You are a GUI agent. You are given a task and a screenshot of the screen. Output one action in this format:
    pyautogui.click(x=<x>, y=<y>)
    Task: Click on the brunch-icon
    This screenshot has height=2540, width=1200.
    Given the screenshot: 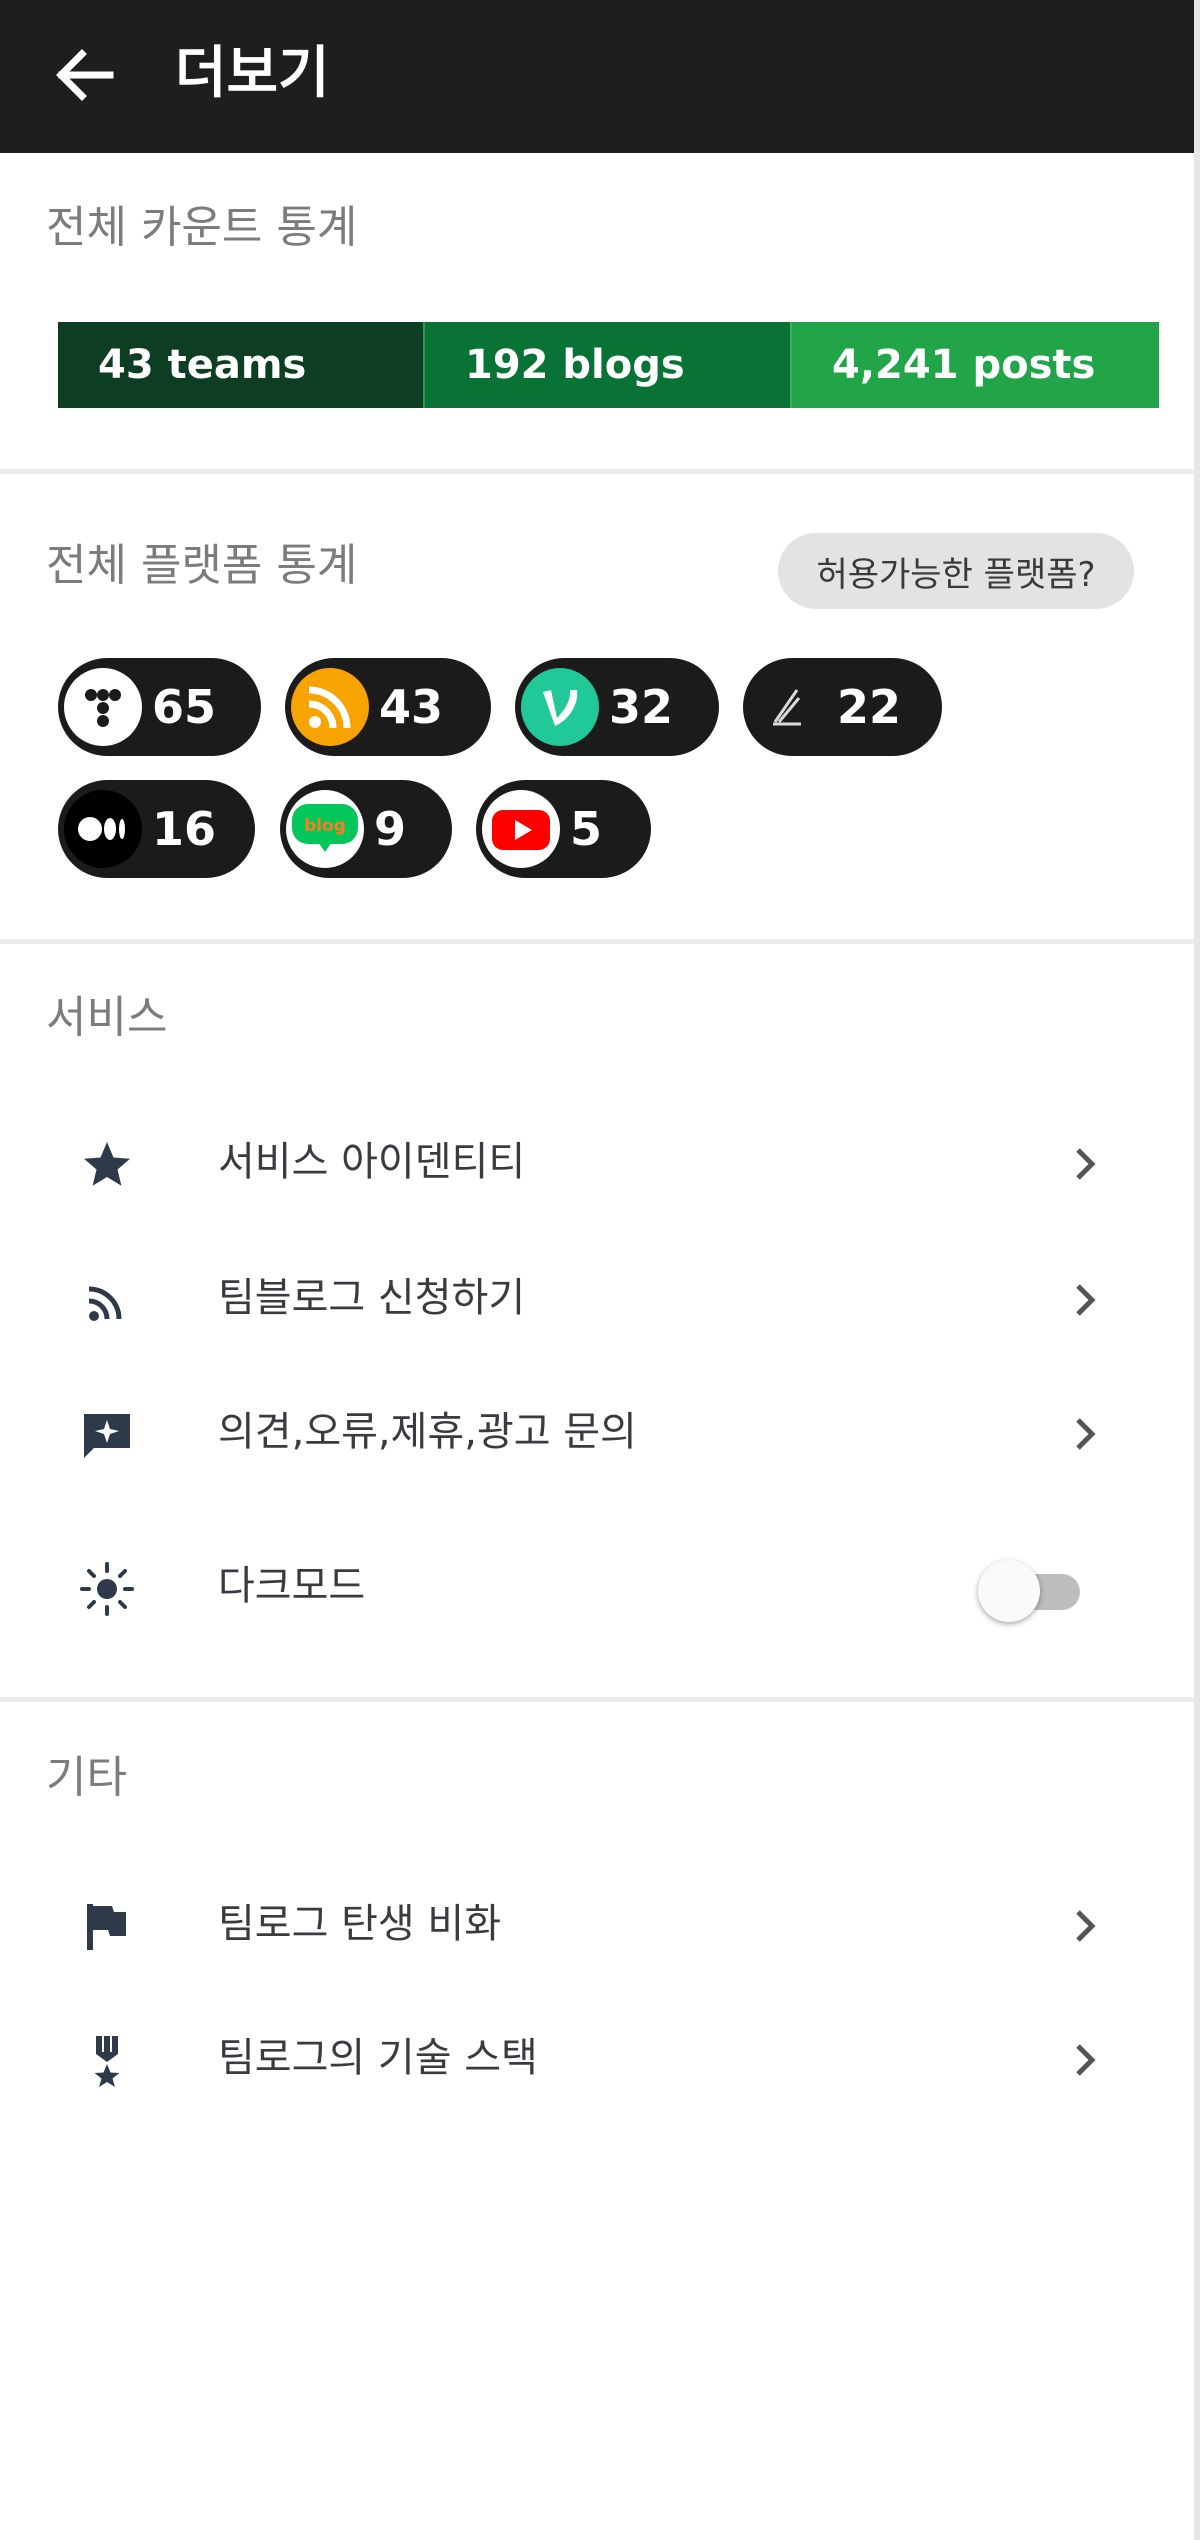 What is the action you would take?
    pyautogui.click(x=788, y=707)
    